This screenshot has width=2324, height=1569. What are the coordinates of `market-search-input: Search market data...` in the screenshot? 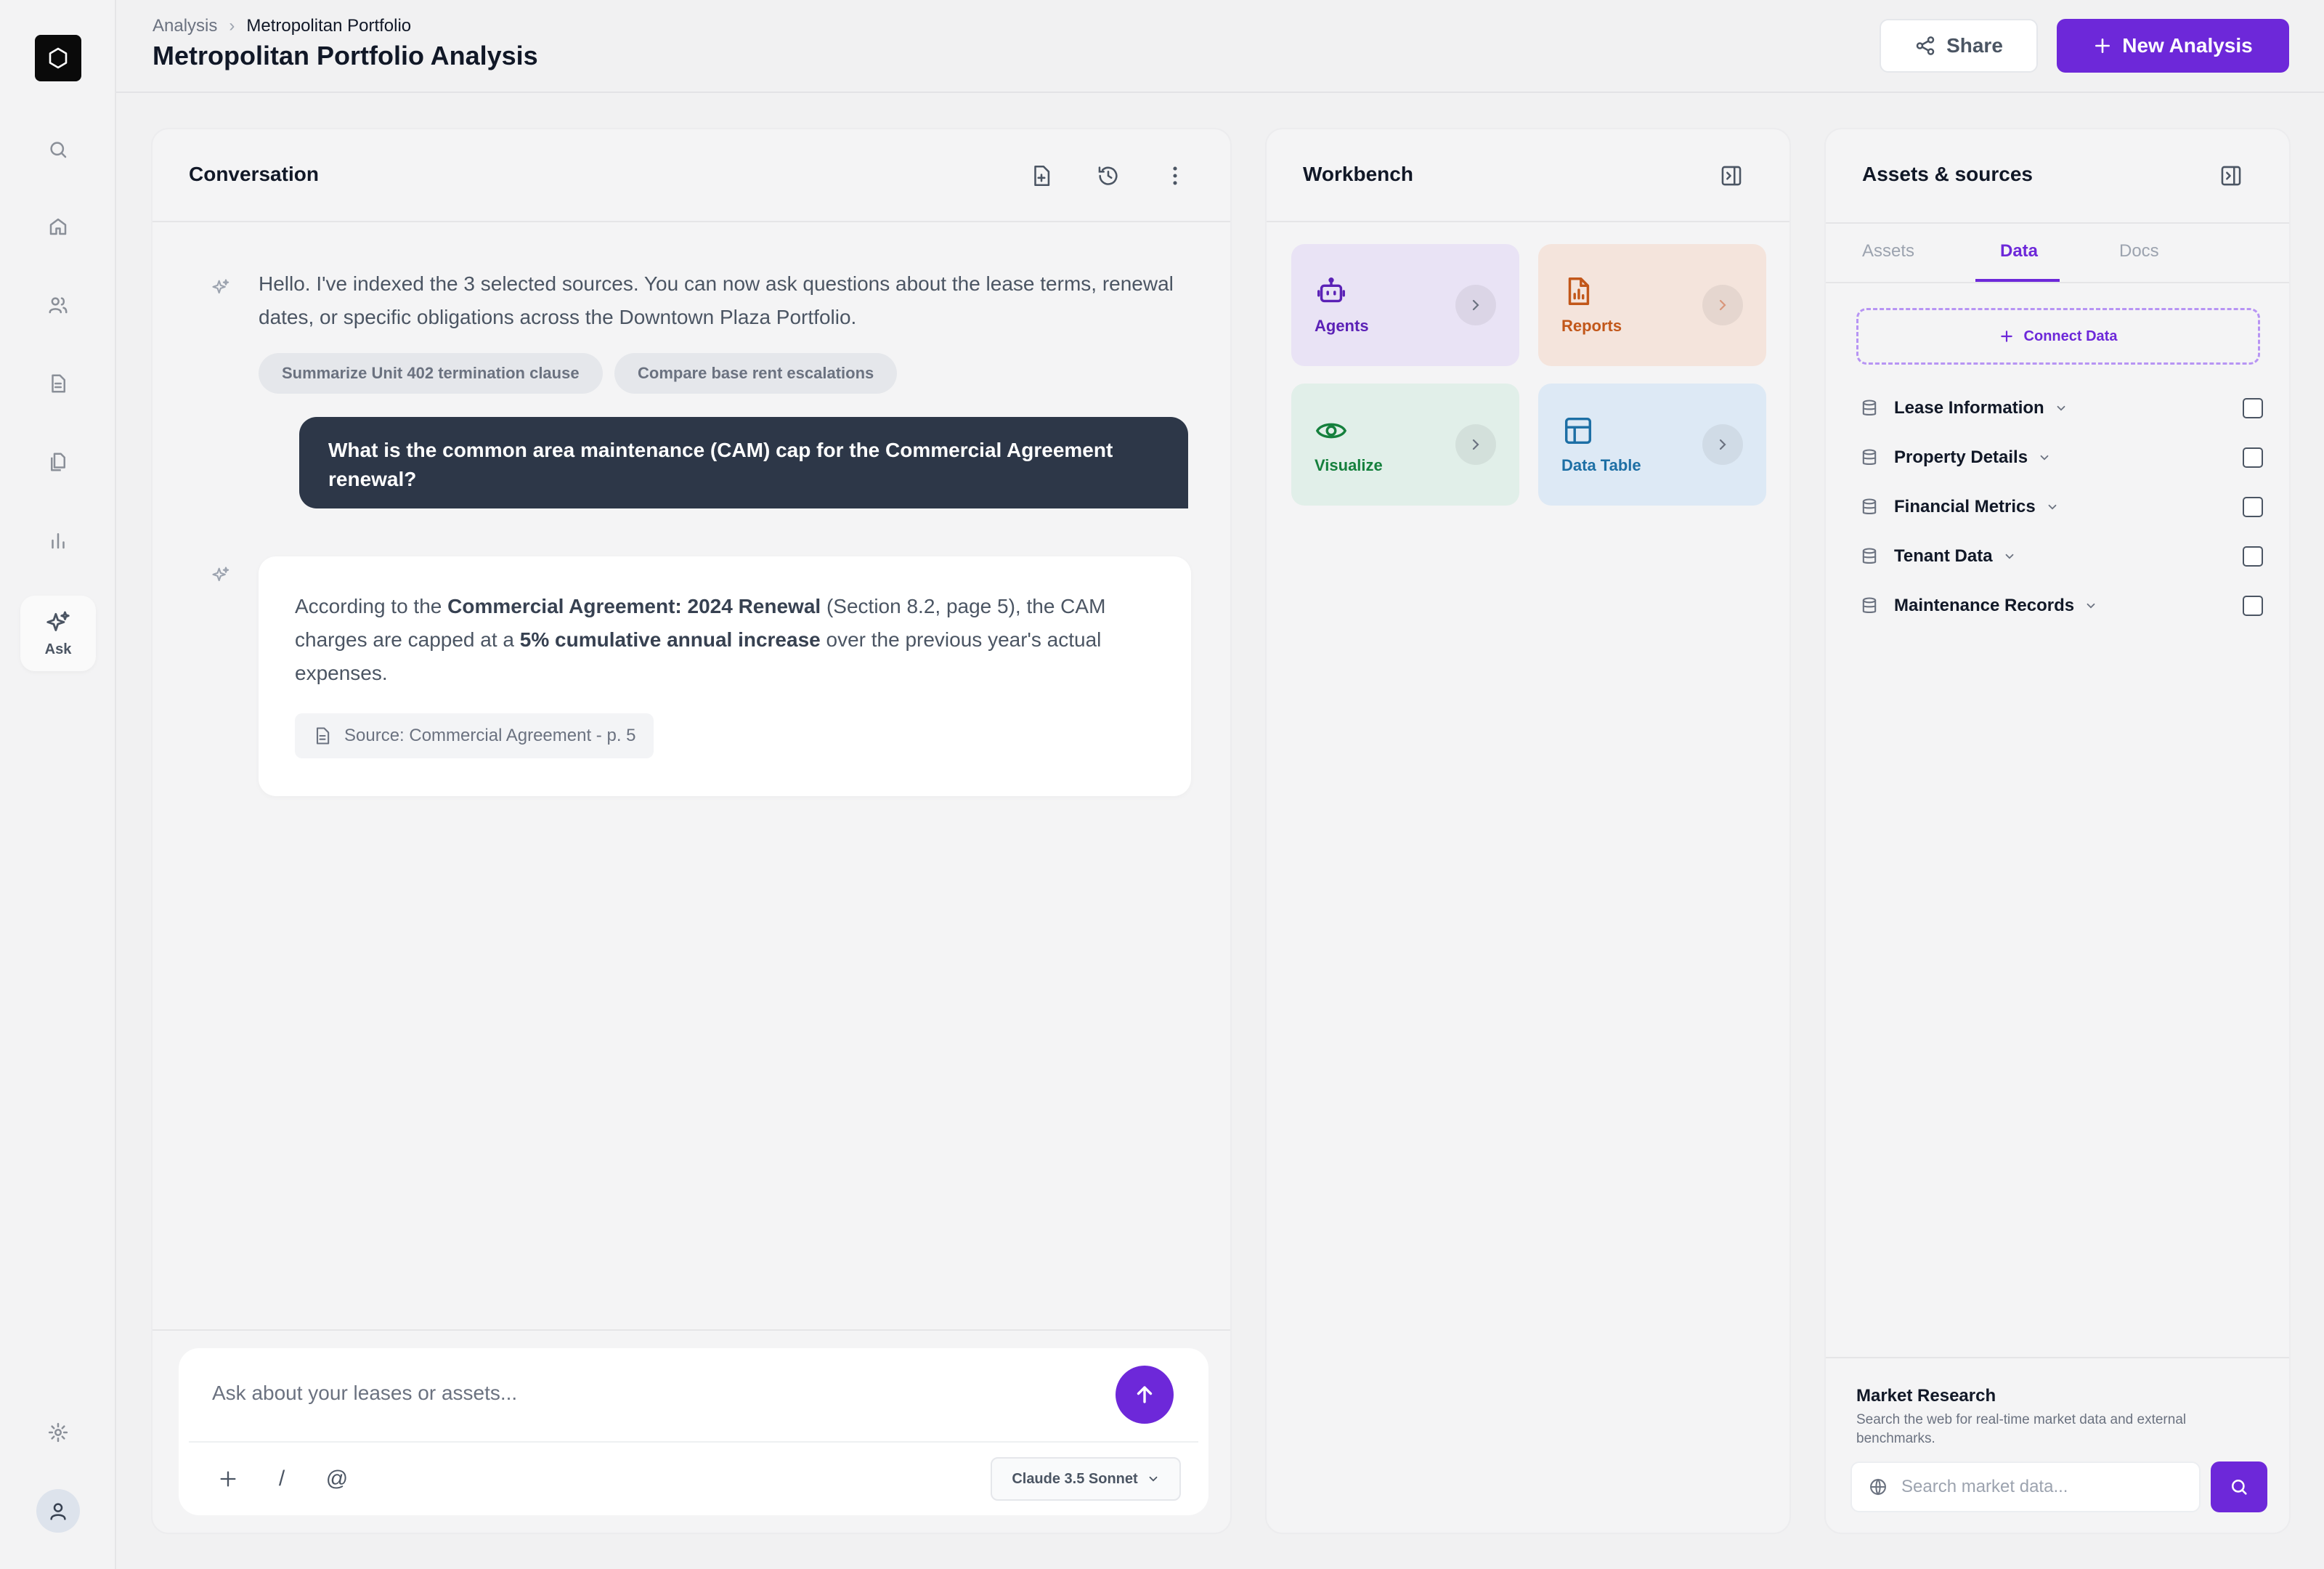 It's located at (2025, 1486).